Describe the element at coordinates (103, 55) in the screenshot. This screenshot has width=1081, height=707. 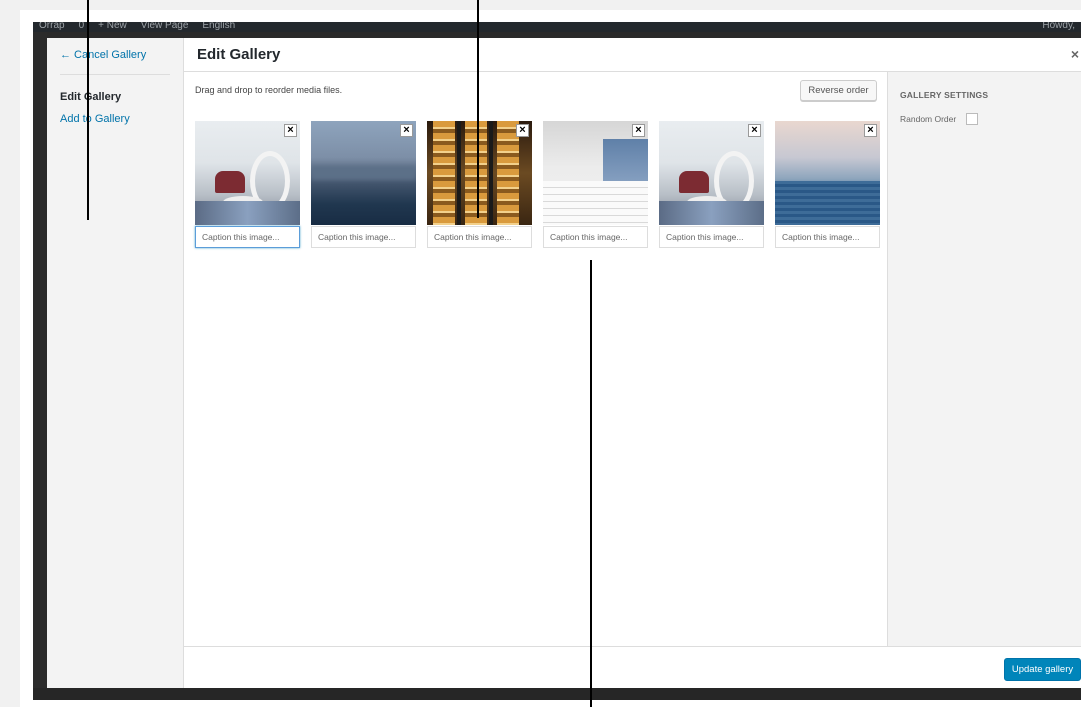
I see `cancel-gallery-link: ← Cancel Gallery` at that location.